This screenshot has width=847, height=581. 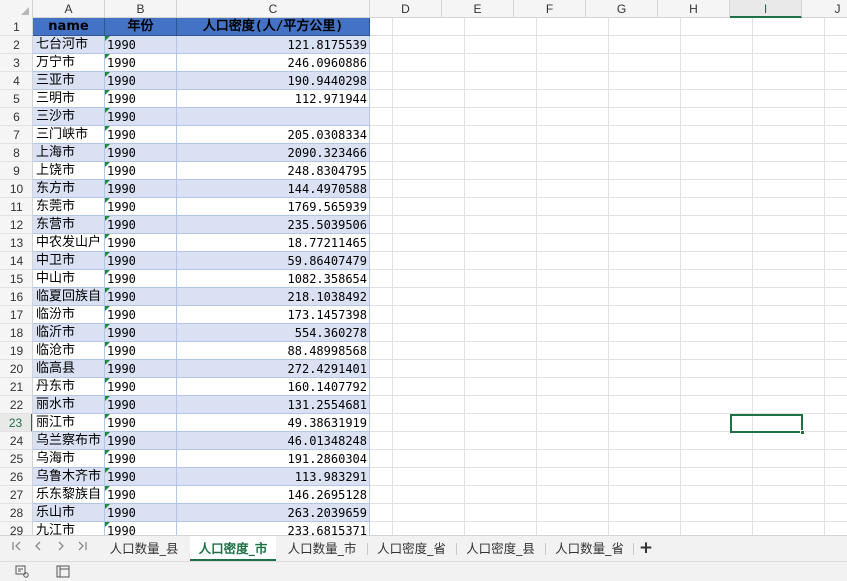 What do you see at coordinates (16, 405) in the screenshot?
I see `row-header-22: 22` at bounding box center [16, 405].